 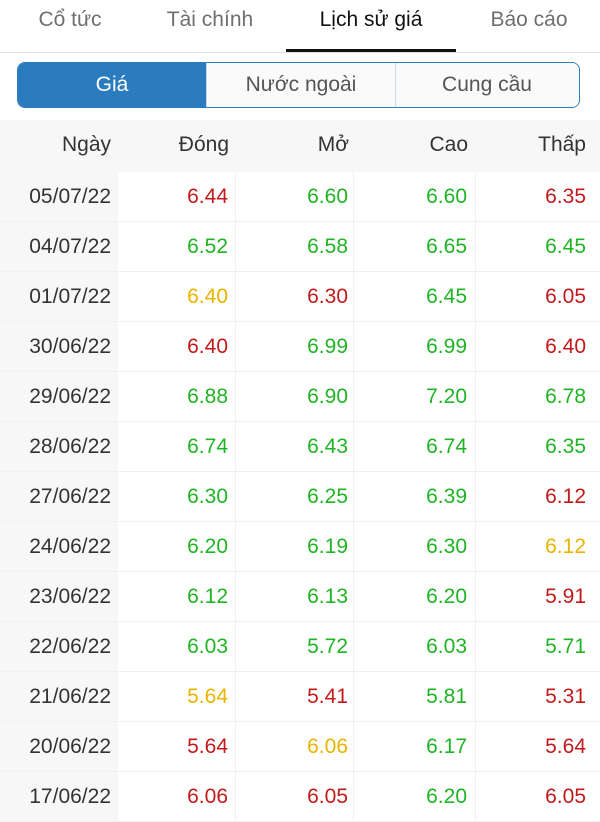 I want to click on cell-close: 6.30, so click(x=177, y=496).